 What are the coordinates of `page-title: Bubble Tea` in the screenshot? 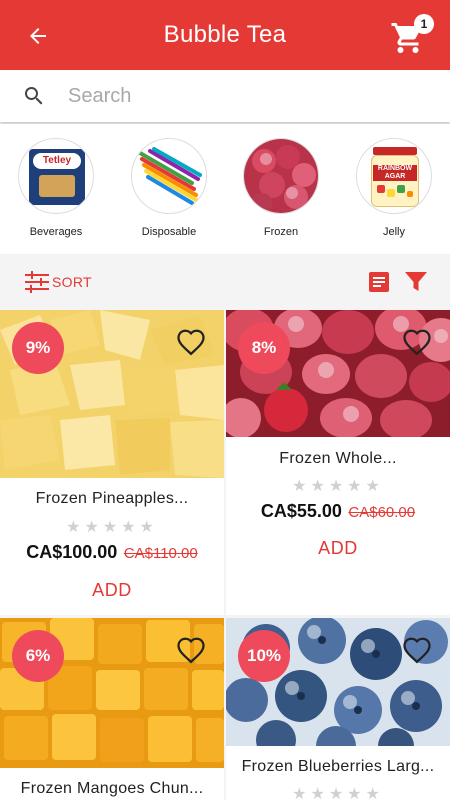 It's located at (225, 34).